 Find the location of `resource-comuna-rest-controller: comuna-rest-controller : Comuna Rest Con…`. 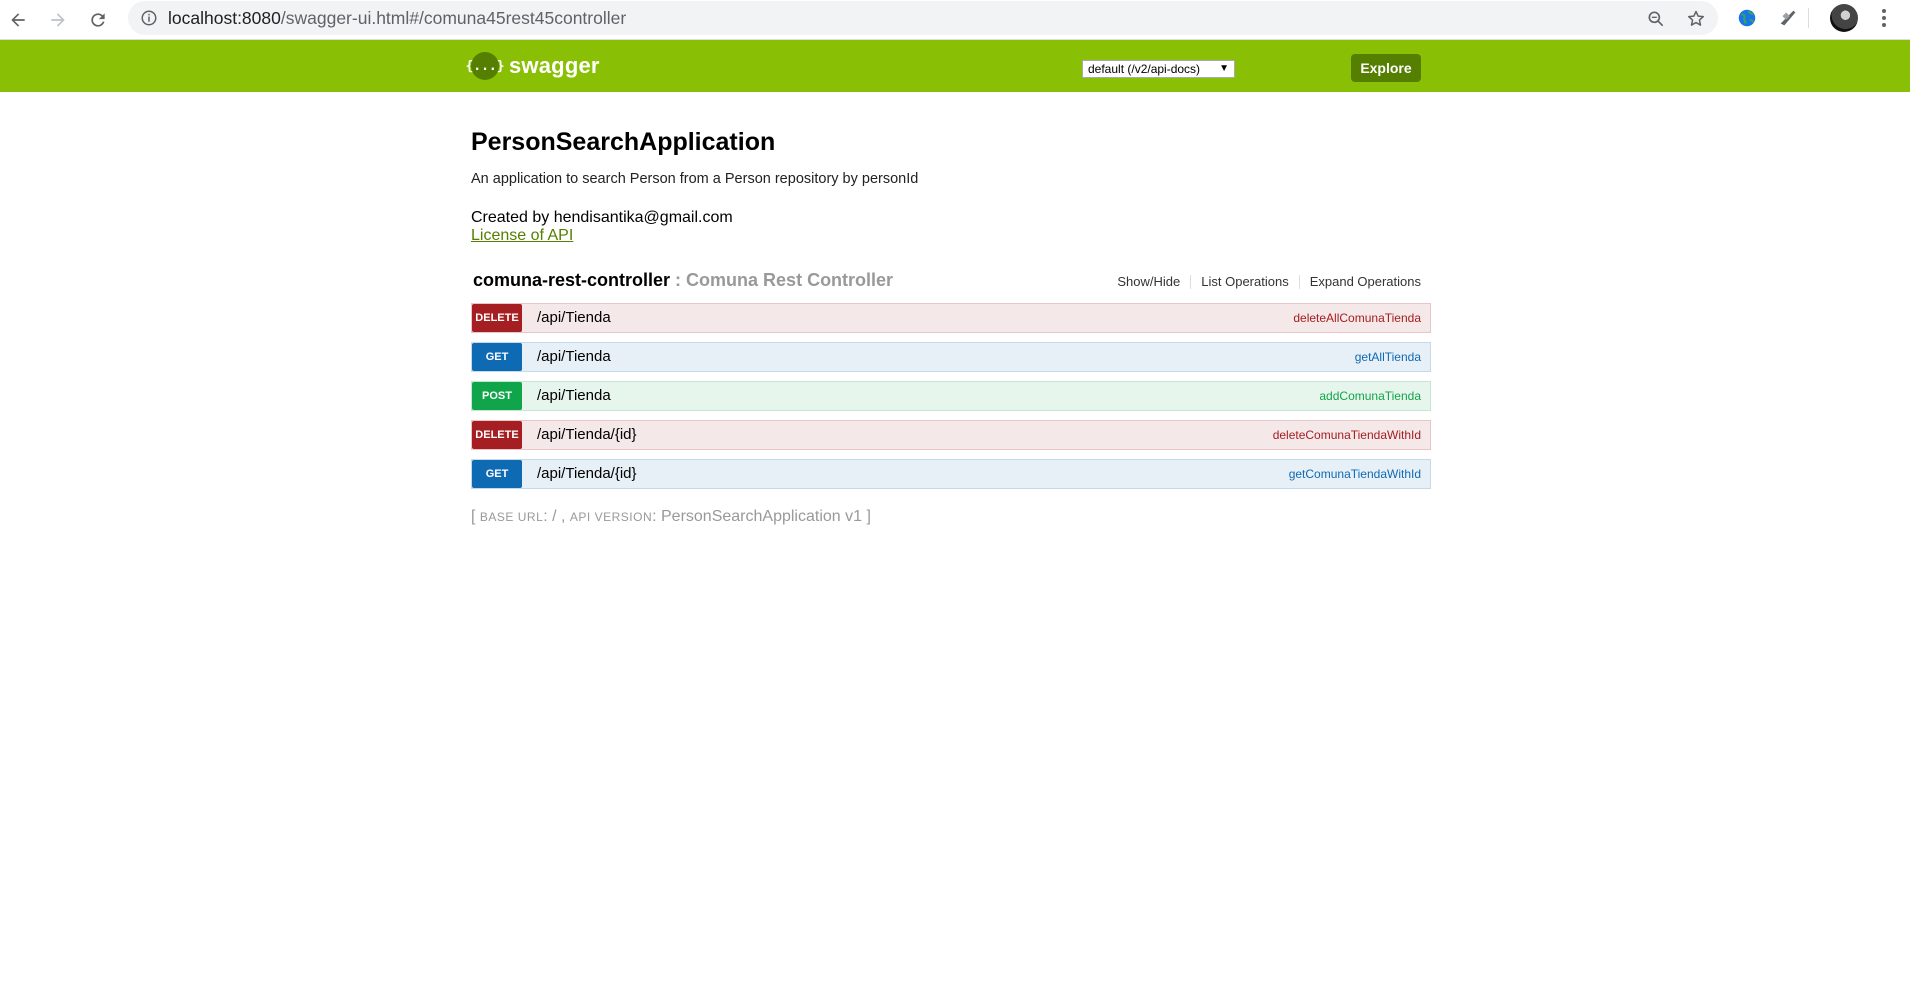

resource-comuna-rest-controller: comuna-rest-controller : Comuna Rest Con… is located at coordinates (951, 378).